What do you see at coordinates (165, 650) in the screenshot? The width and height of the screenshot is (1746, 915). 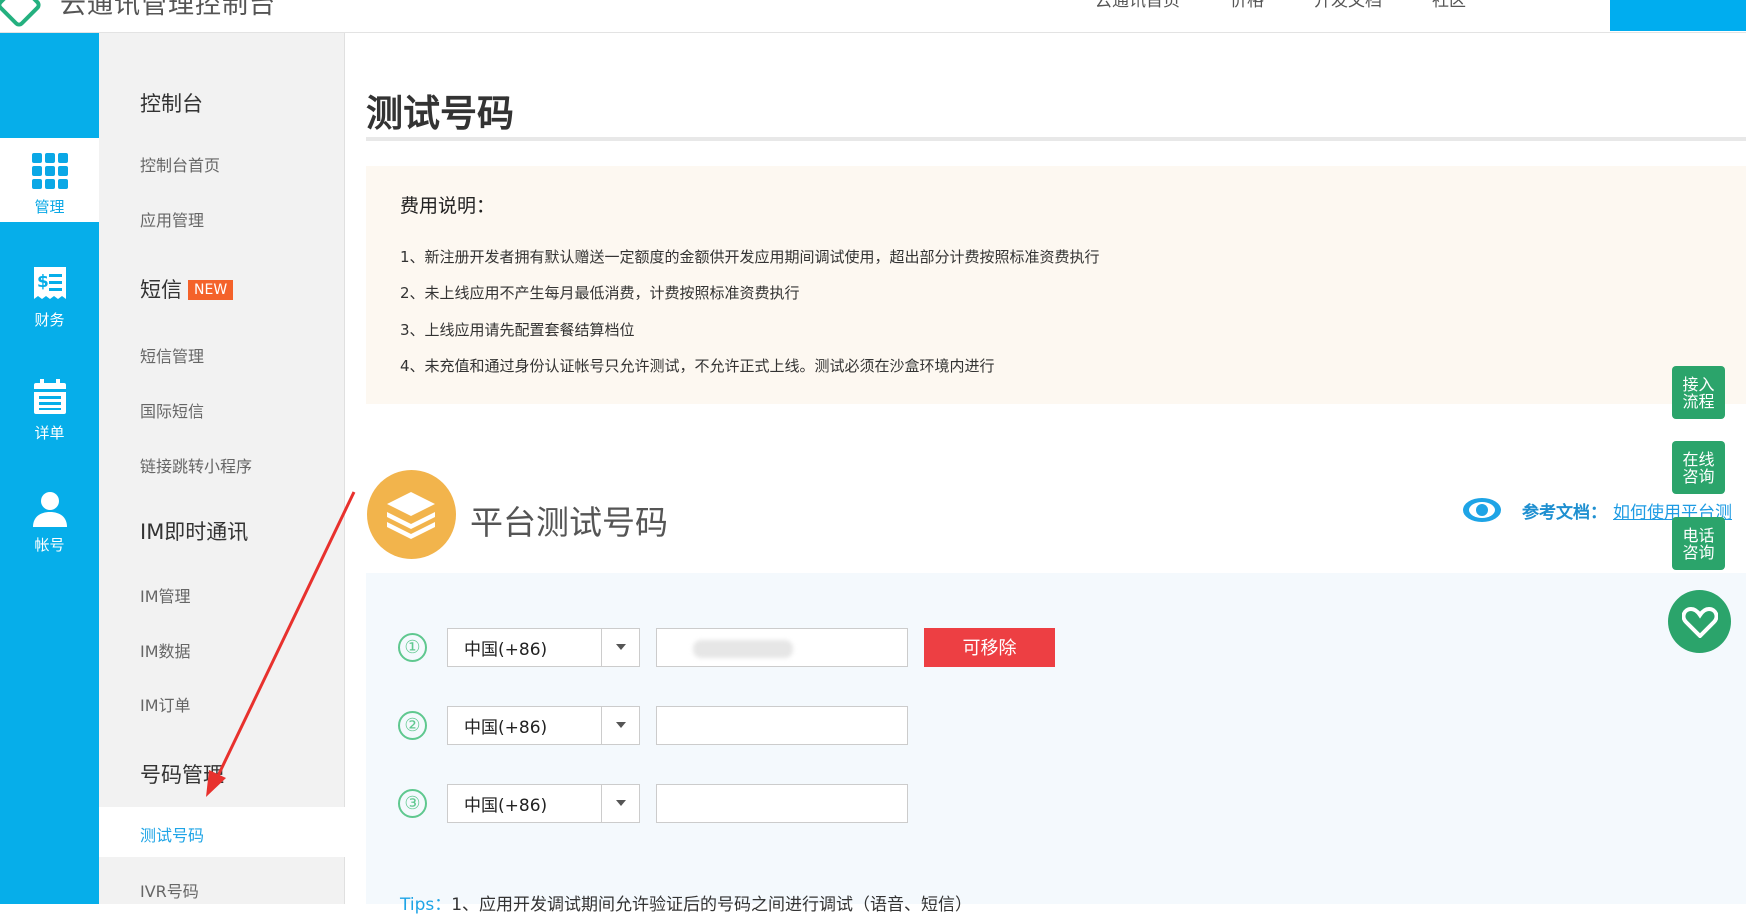 I see `menu-item-im-data: IM数据` at bounding box center [165, 650].